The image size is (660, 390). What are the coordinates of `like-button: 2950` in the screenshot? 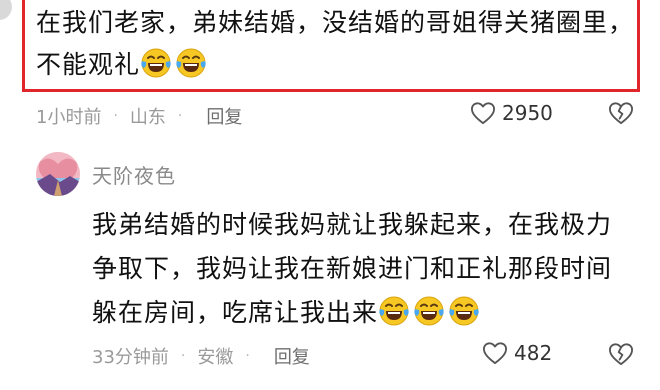 It's located at (511, 113).